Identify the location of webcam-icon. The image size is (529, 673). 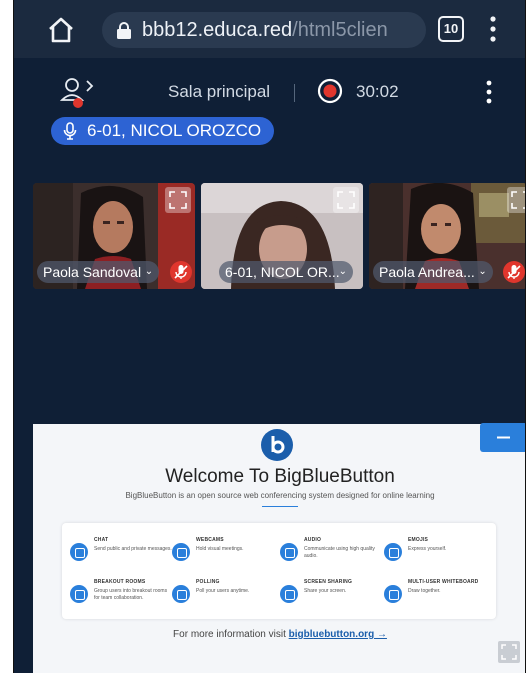
(181, 552).